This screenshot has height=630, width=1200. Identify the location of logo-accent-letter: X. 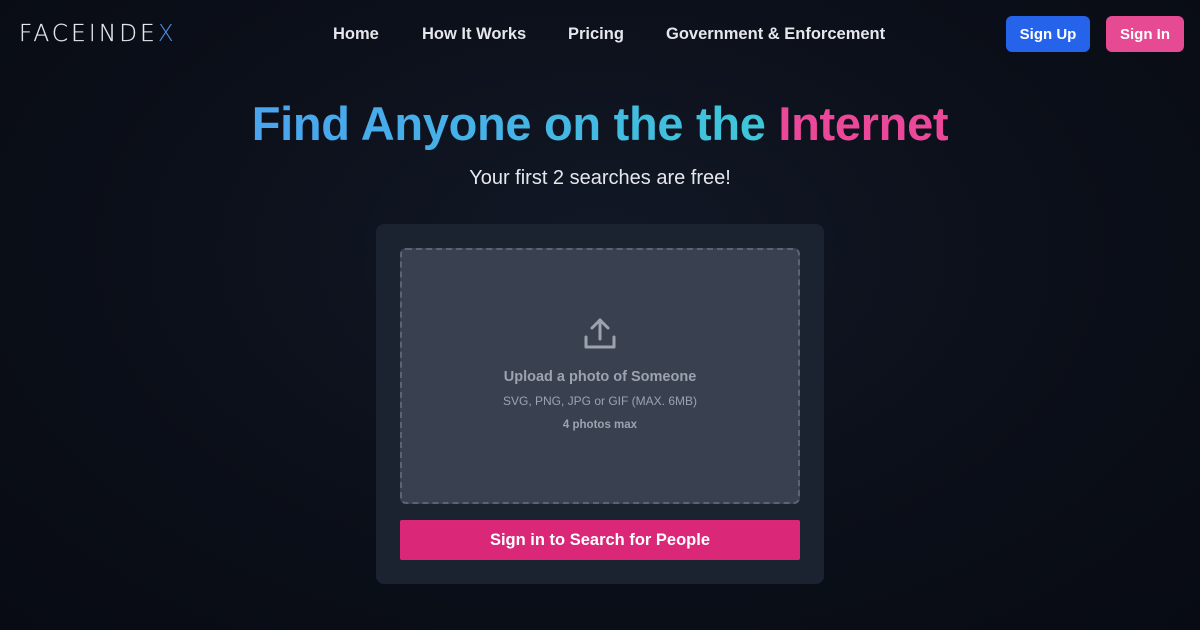
(167, 34).